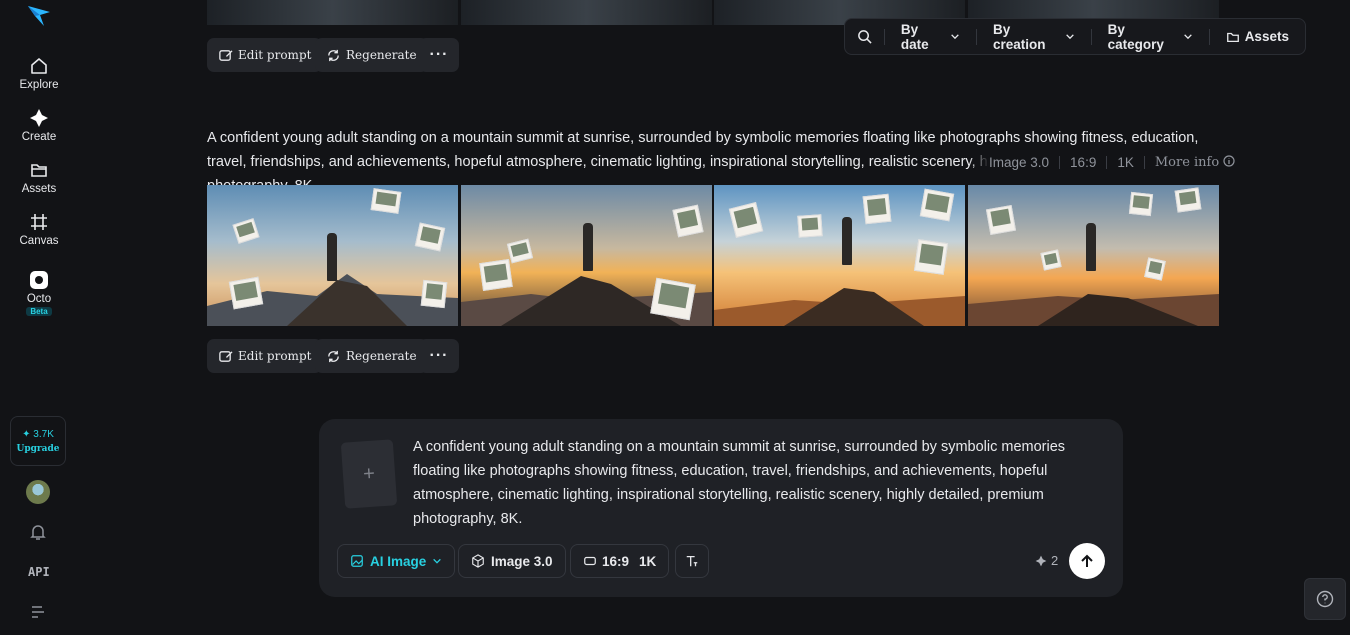 The height and width of the screenshot is (635, 1350). Describe the element at coordinates (1019, 162) in the screenshot. I see `model-tag: Image 3.0` at that location.